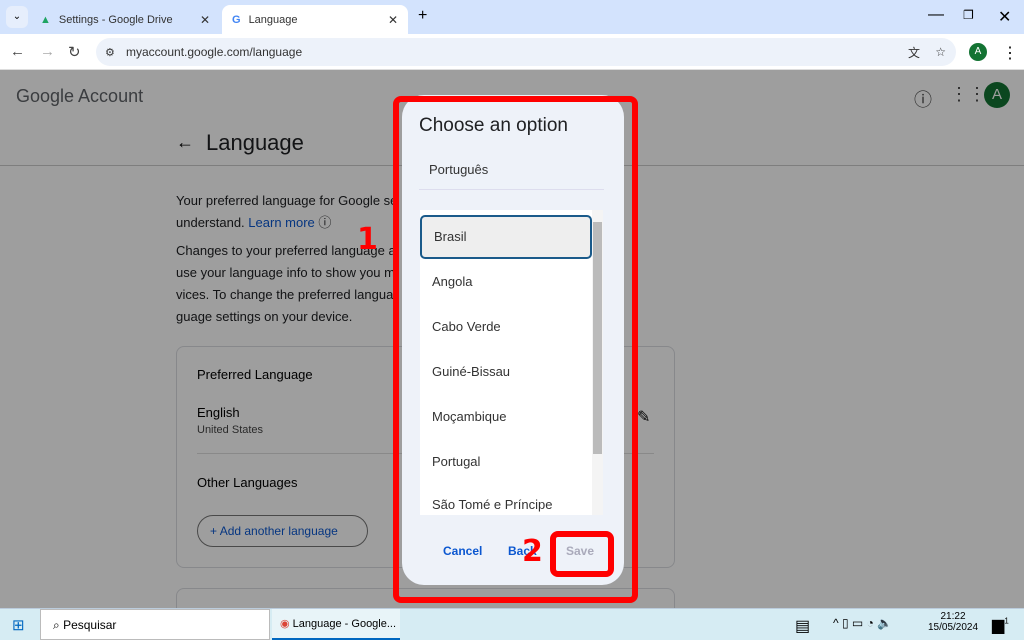  What do you see at coordinates (532, 551) in the screenshot?
I see `annotation-2: 2` at bounding box center [532, 551].